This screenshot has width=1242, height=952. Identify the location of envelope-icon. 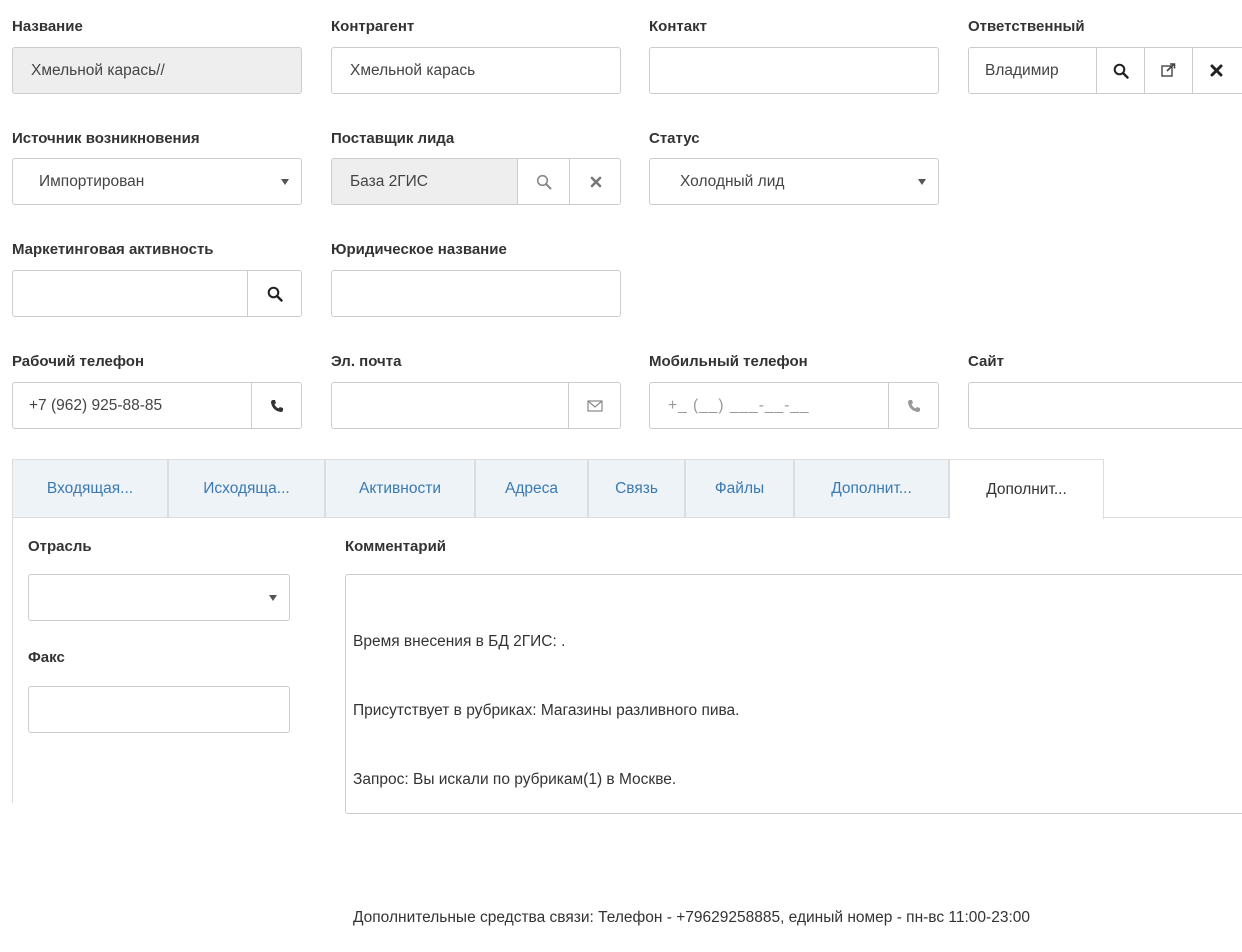
(595, 405).